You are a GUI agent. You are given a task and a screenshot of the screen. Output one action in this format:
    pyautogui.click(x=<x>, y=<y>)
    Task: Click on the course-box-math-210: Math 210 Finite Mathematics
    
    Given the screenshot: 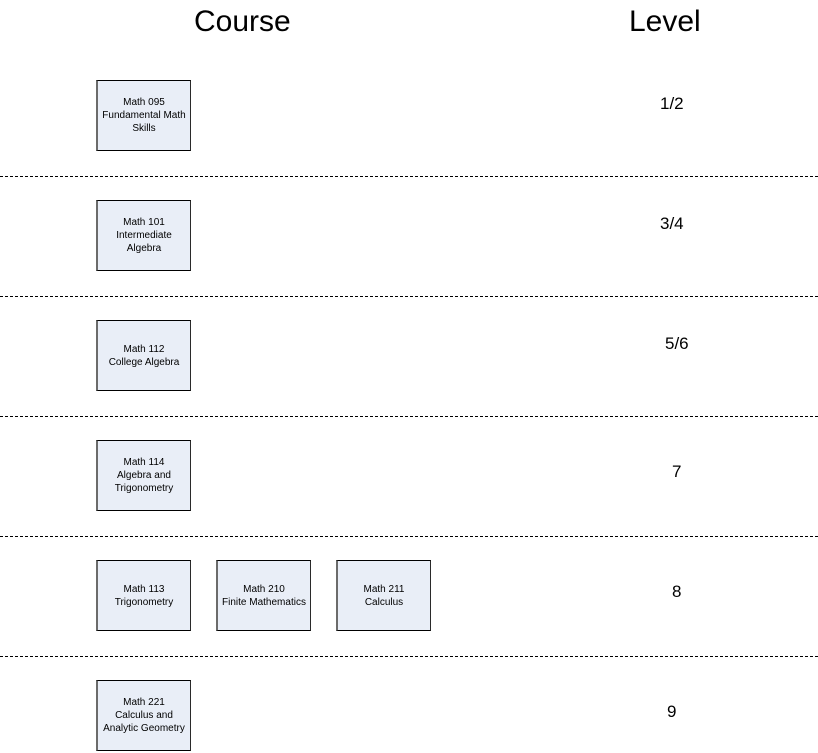 What is the action you would take?
    pyautogui.click(x=263, y=595)
    